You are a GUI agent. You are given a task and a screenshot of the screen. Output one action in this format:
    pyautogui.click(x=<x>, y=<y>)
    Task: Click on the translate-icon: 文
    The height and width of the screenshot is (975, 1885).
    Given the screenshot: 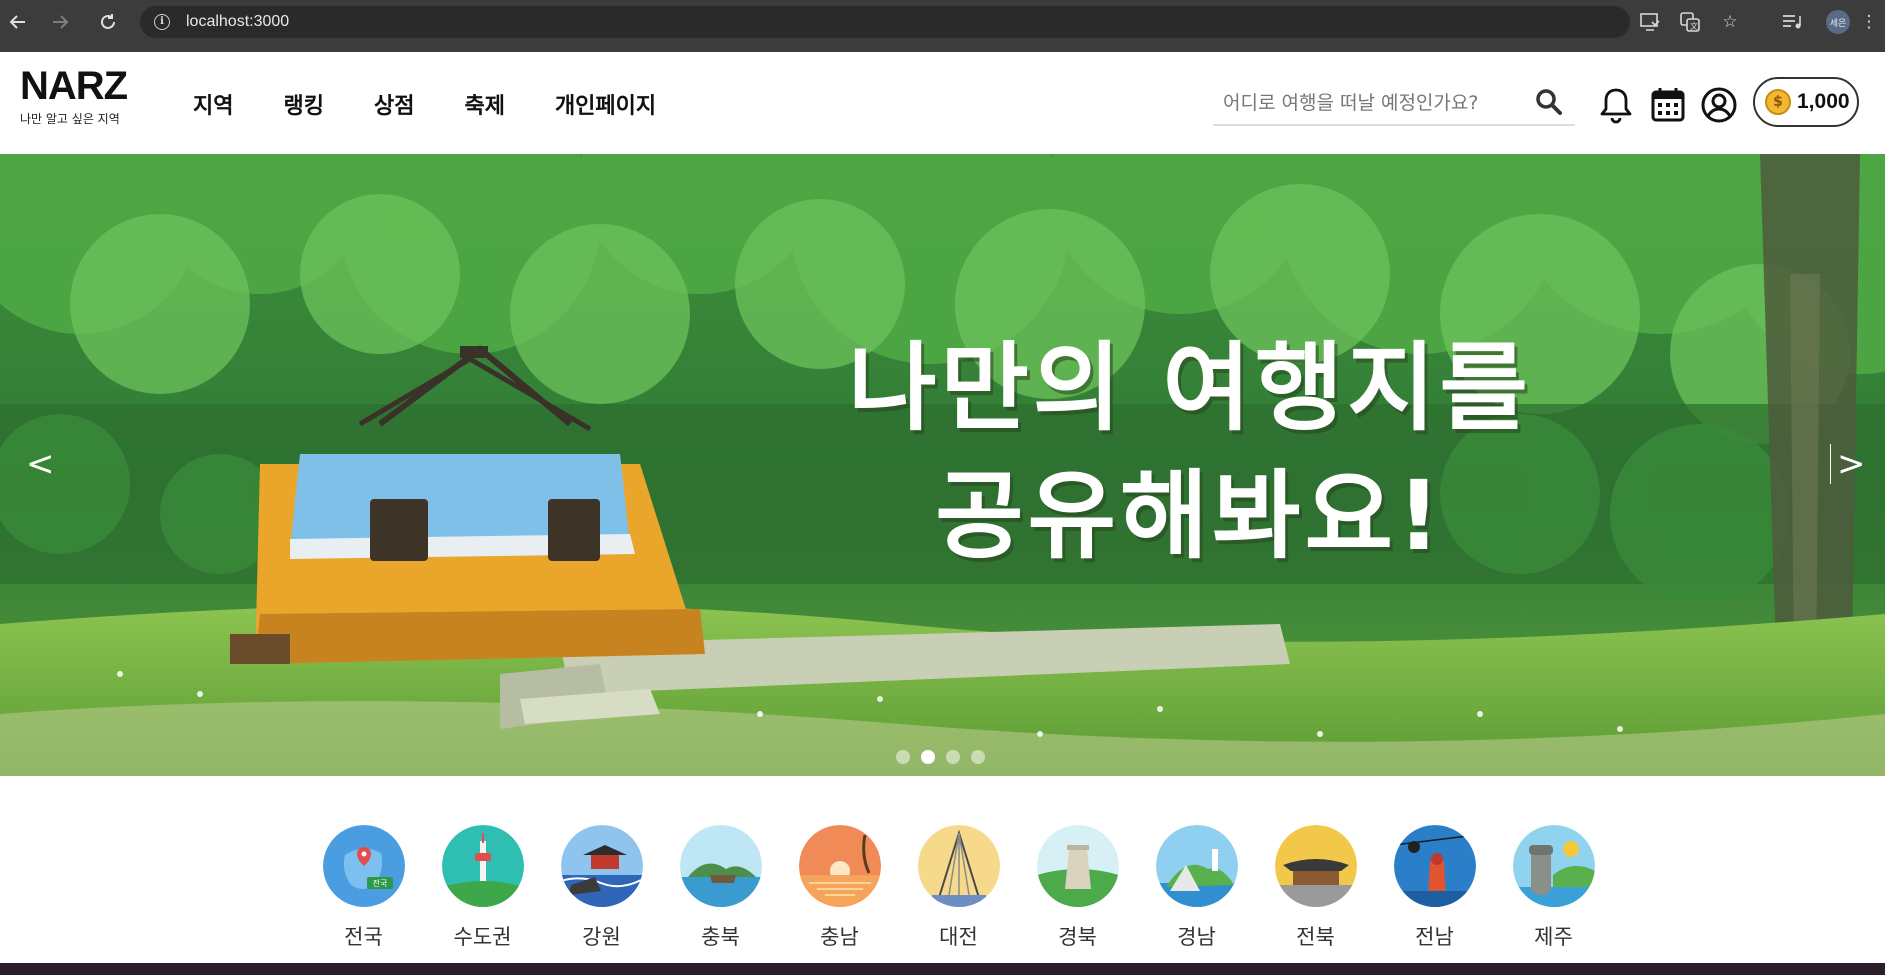 What is the action you would take?
    pyautogui.click(x=1690, y=22)
    